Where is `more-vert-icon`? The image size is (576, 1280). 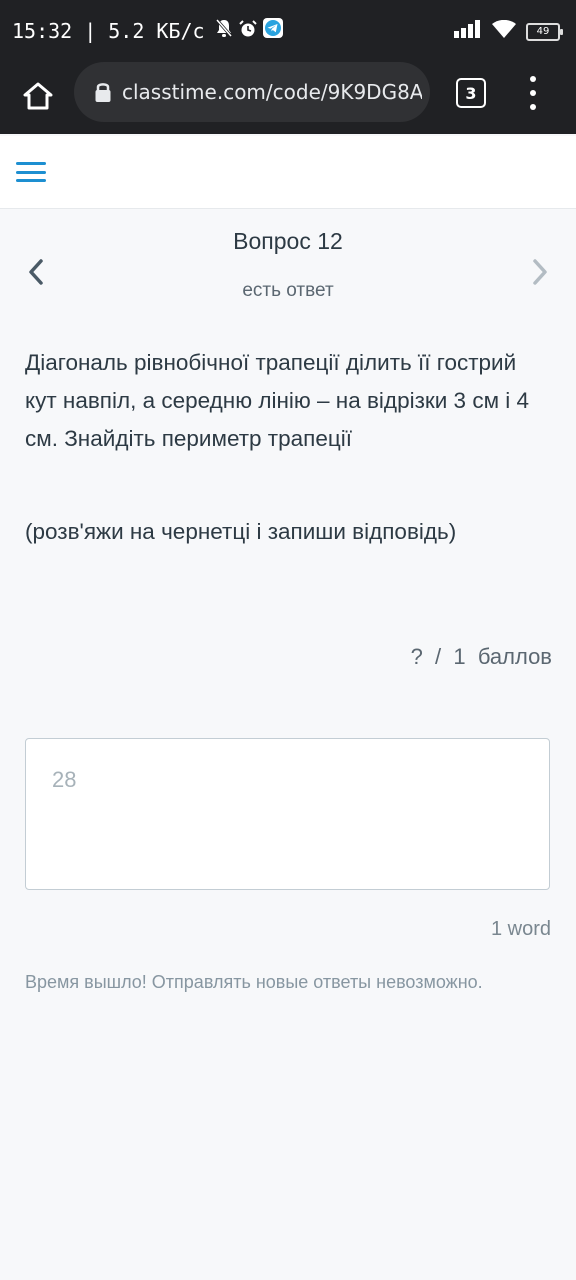
more-vert-icon is located at coordinates (533, 93).